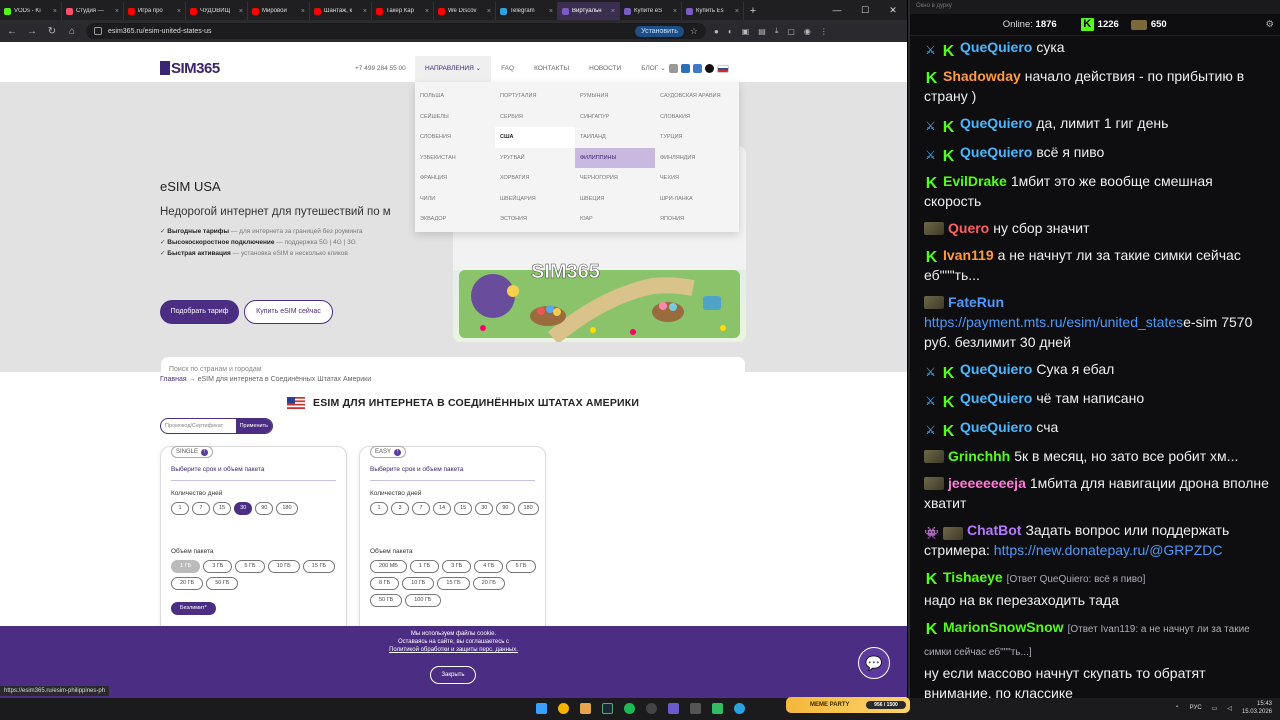 Image resolution: width=1280 pixels, height=720 pixels. Describe the element at coordinates (629, 708) in the screenshot. I see `spotify-icon` at that location.